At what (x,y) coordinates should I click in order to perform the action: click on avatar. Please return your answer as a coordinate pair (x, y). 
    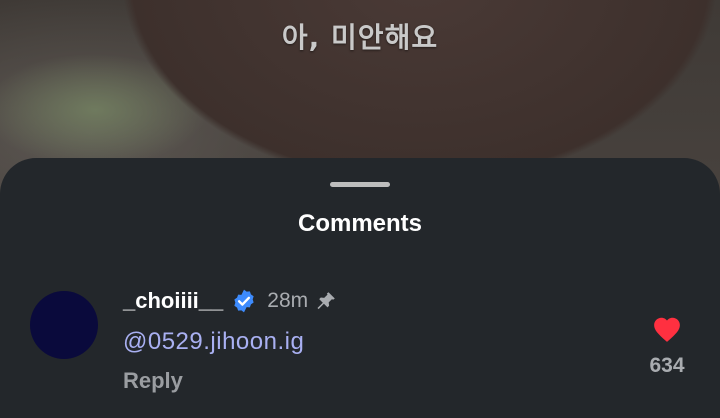
    Looking at the image, I should click on (64, 325).